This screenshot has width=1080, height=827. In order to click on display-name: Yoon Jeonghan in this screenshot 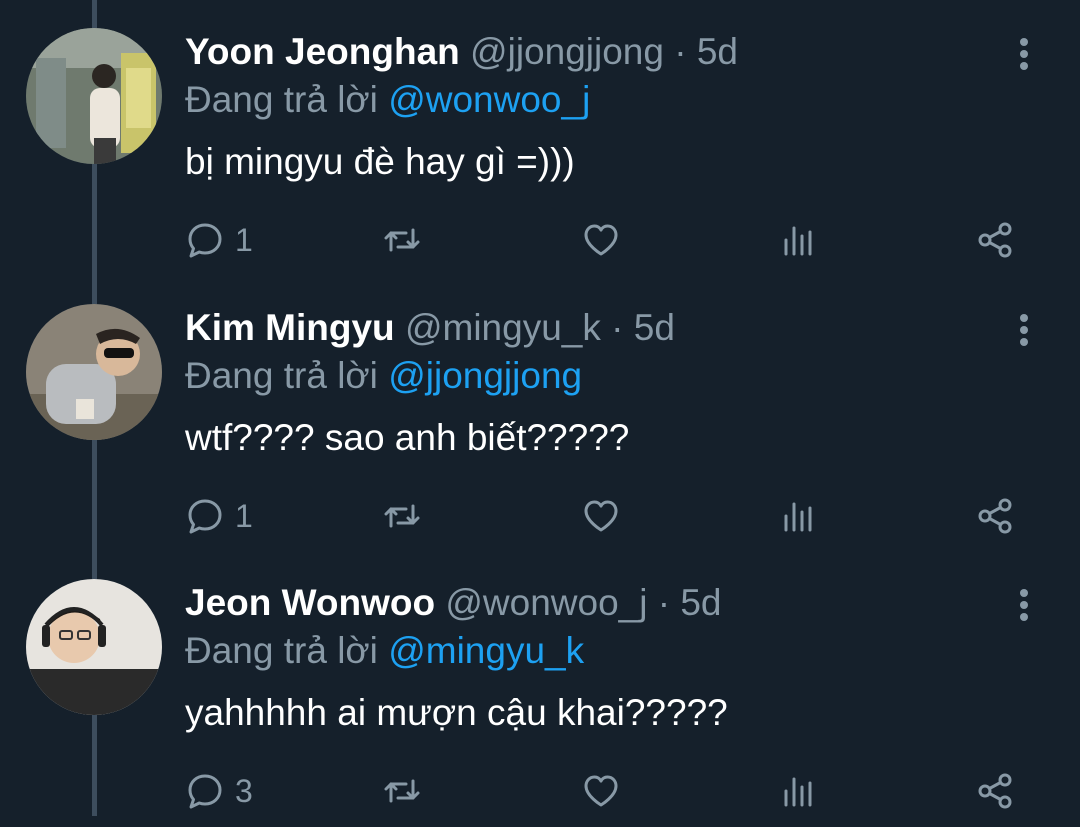, I will do `click(322, 51)`.